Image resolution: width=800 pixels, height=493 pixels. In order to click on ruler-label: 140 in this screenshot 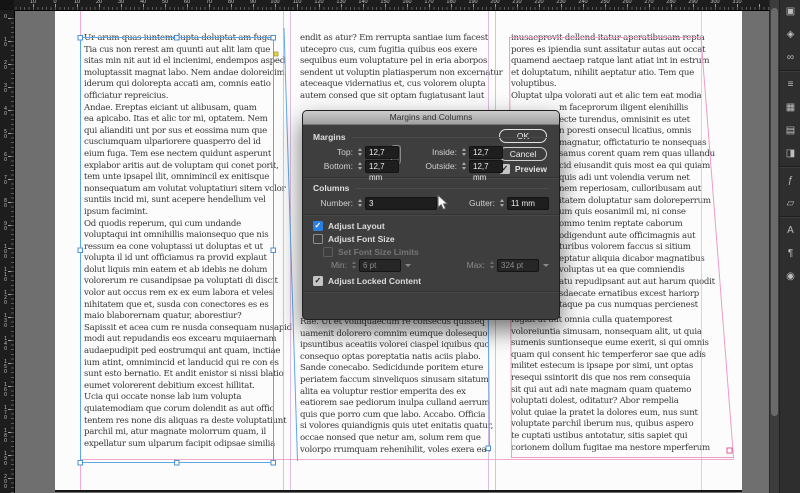, I will do `click(5, 344)`.